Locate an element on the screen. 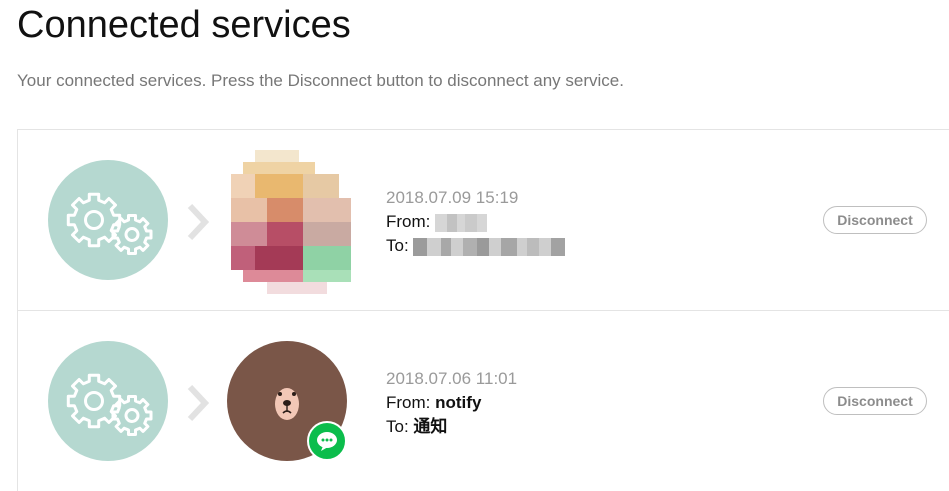 The image size is (949, 491). service-date: 2018.07.06 11:01 is located at coordinates (452, 378).